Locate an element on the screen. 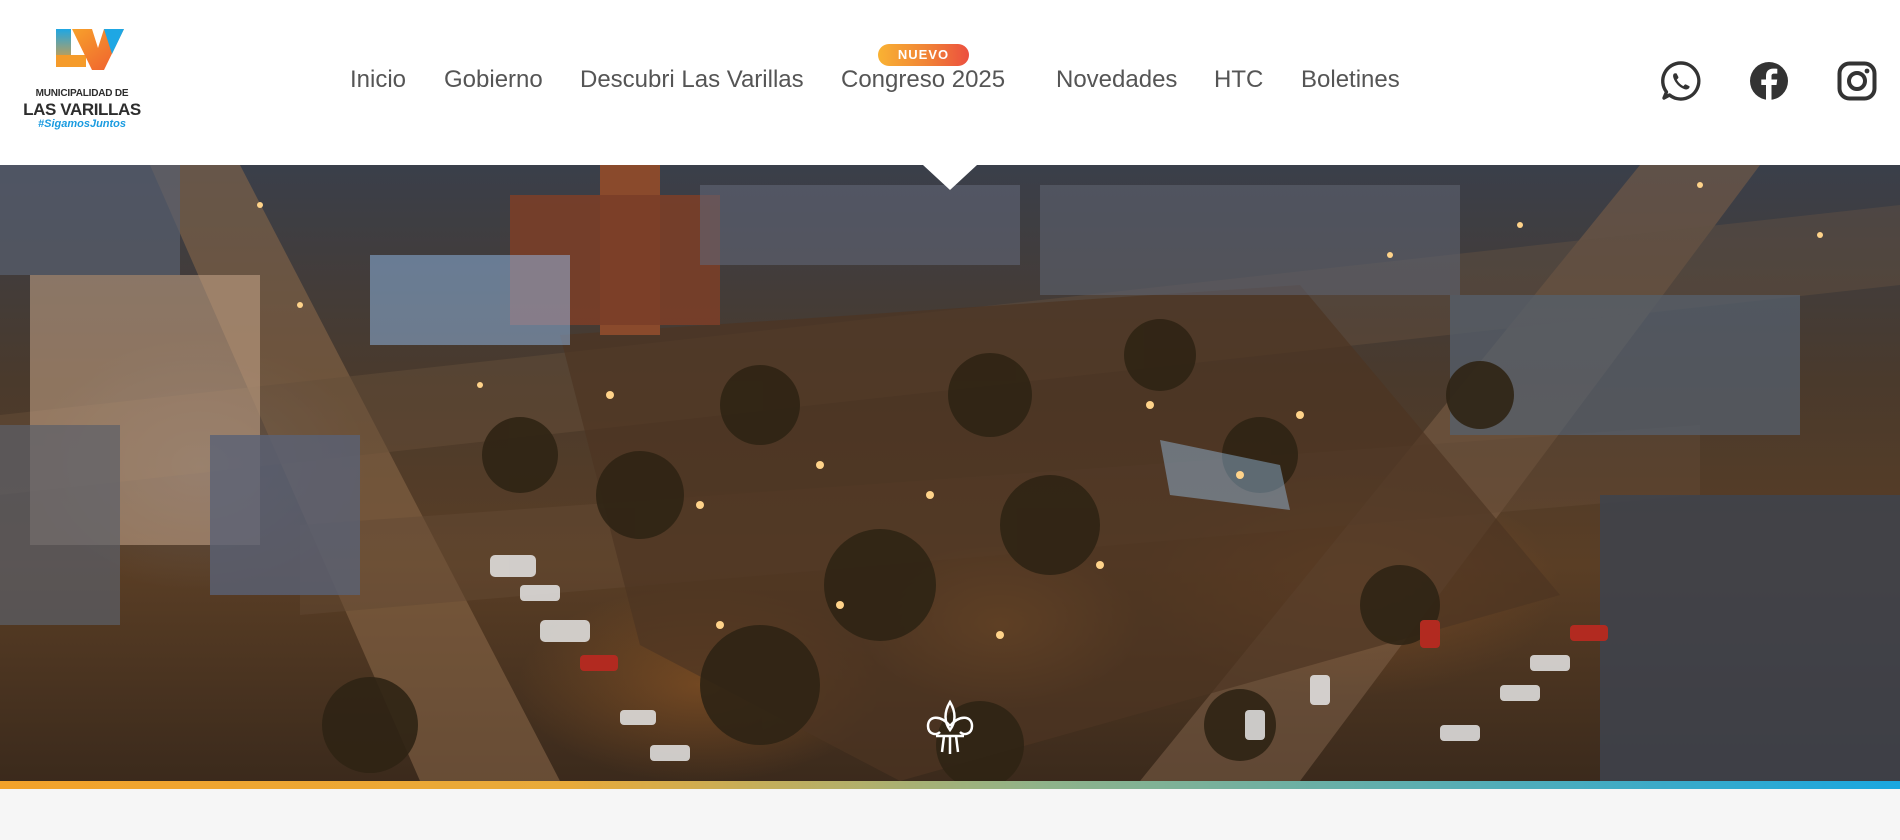 This screenshot has height=840, width=1900. nav-active-pointer is located at coordinates (950, 177).